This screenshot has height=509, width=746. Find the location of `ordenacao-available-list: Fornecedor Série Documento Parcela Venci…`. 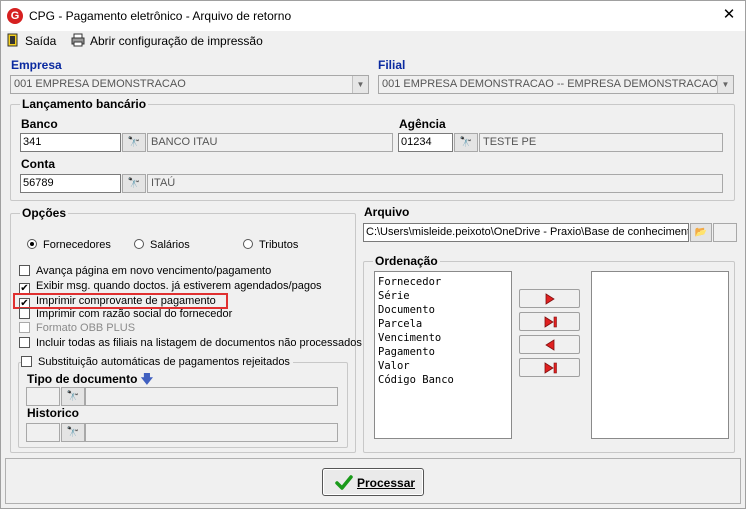

ordenacao-available-list: Fornecedor Série Documento Parcela Venci… is located at coordinates (443, 355).